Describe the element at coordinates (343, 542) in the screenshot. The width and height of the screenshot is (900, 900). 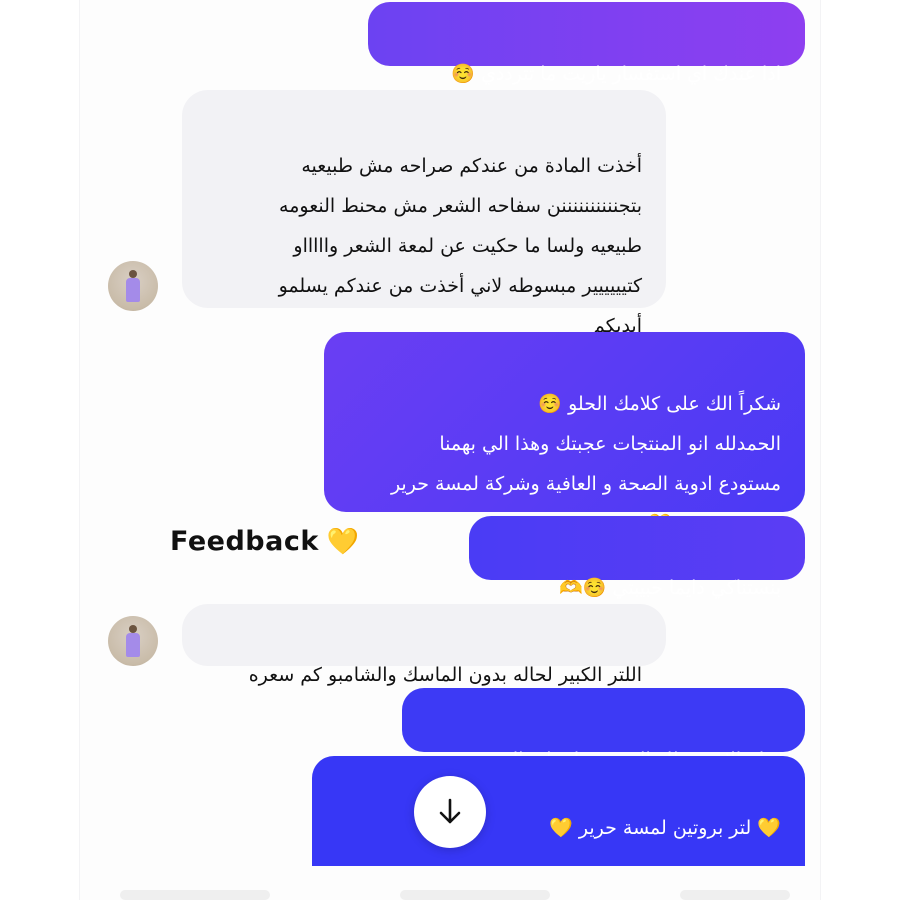
I see `heart-emoji: 💛` at that location.